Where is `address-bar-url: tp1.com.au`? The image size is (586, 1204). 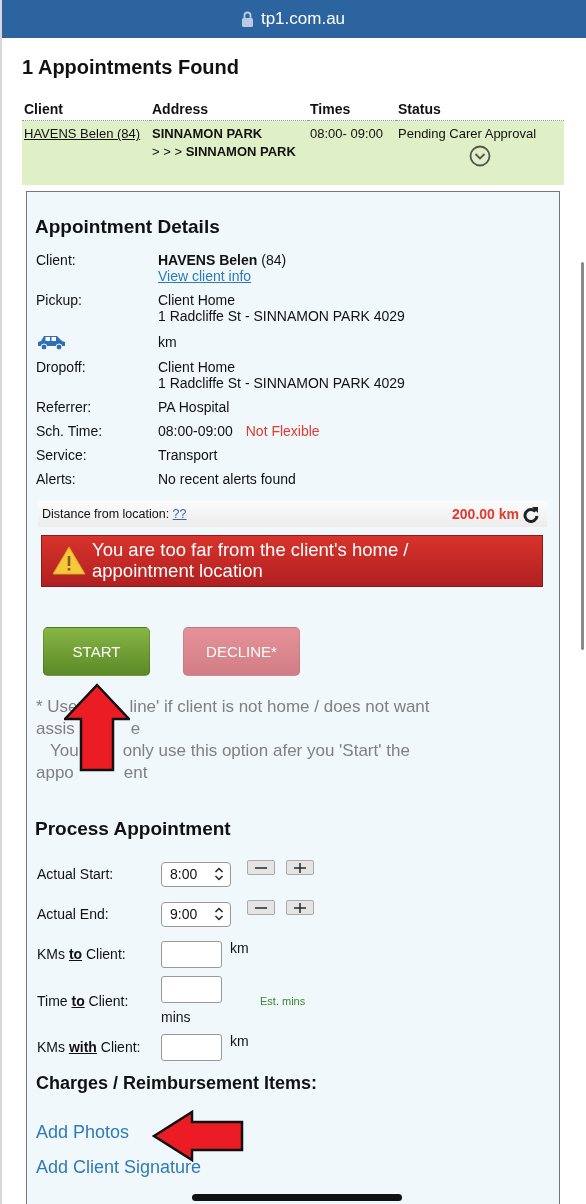 address-bar-url: tp1.com.au is located at coordinates (303, 19).